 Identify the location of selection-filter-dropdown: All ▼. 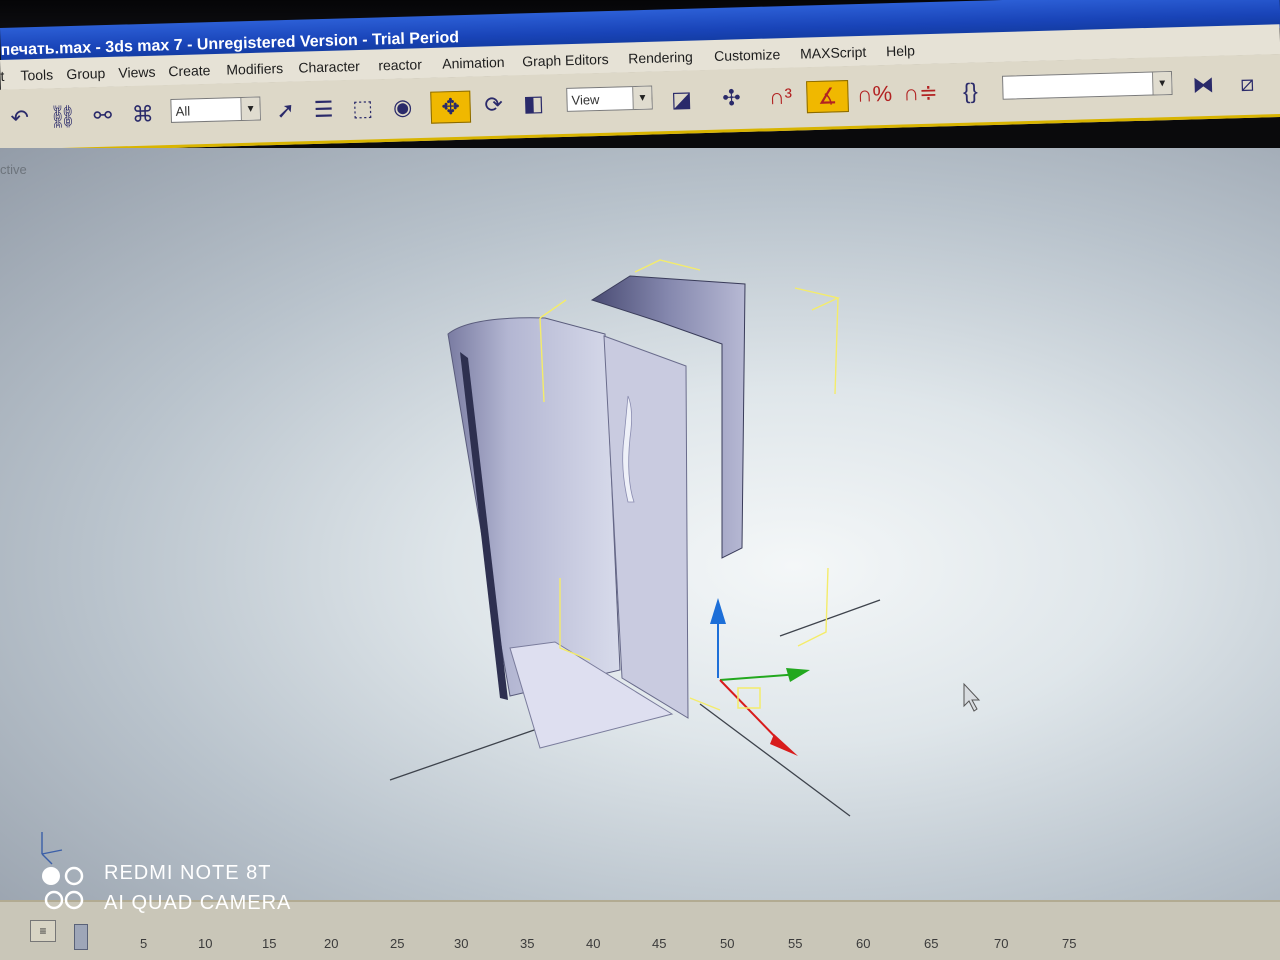
(215, 109).